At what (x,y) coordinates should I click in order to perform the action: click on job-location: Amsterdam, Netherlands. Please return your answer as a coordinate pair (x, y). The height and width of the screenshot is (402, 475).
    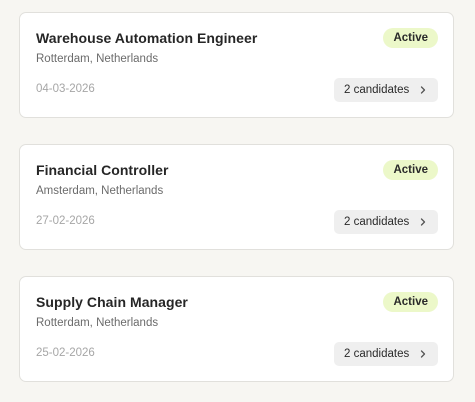
    Looking at the image, I should click on (100, 191).